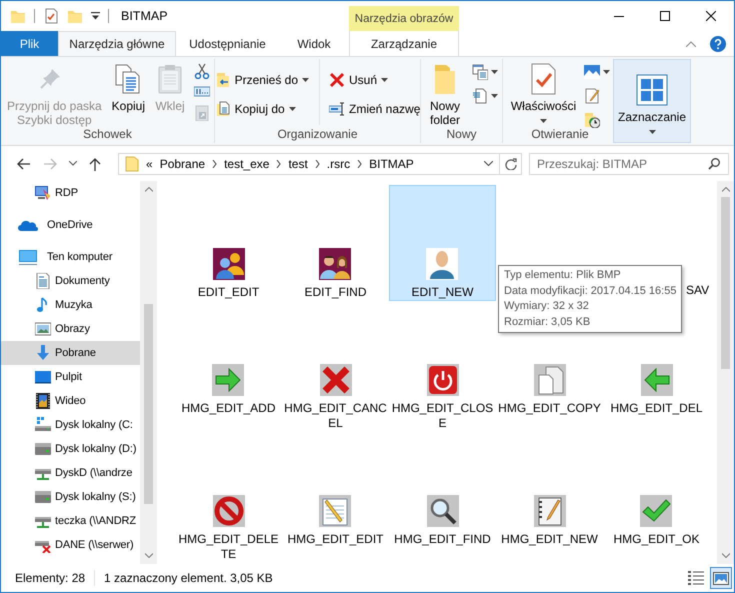 This screenshot has width=735, height=593. What do you see at coordinates (228, 264) in the screenshot?
I see `people-icon` at bounding box center [228, 264].